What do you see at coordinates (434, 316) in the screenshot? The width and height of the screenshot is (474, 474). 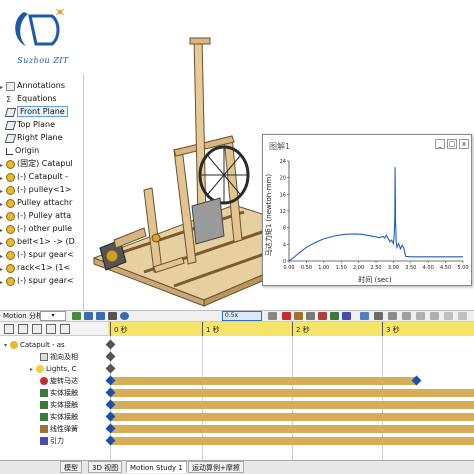 I see `zoom-out-icon` at bounding box center [434, 316].